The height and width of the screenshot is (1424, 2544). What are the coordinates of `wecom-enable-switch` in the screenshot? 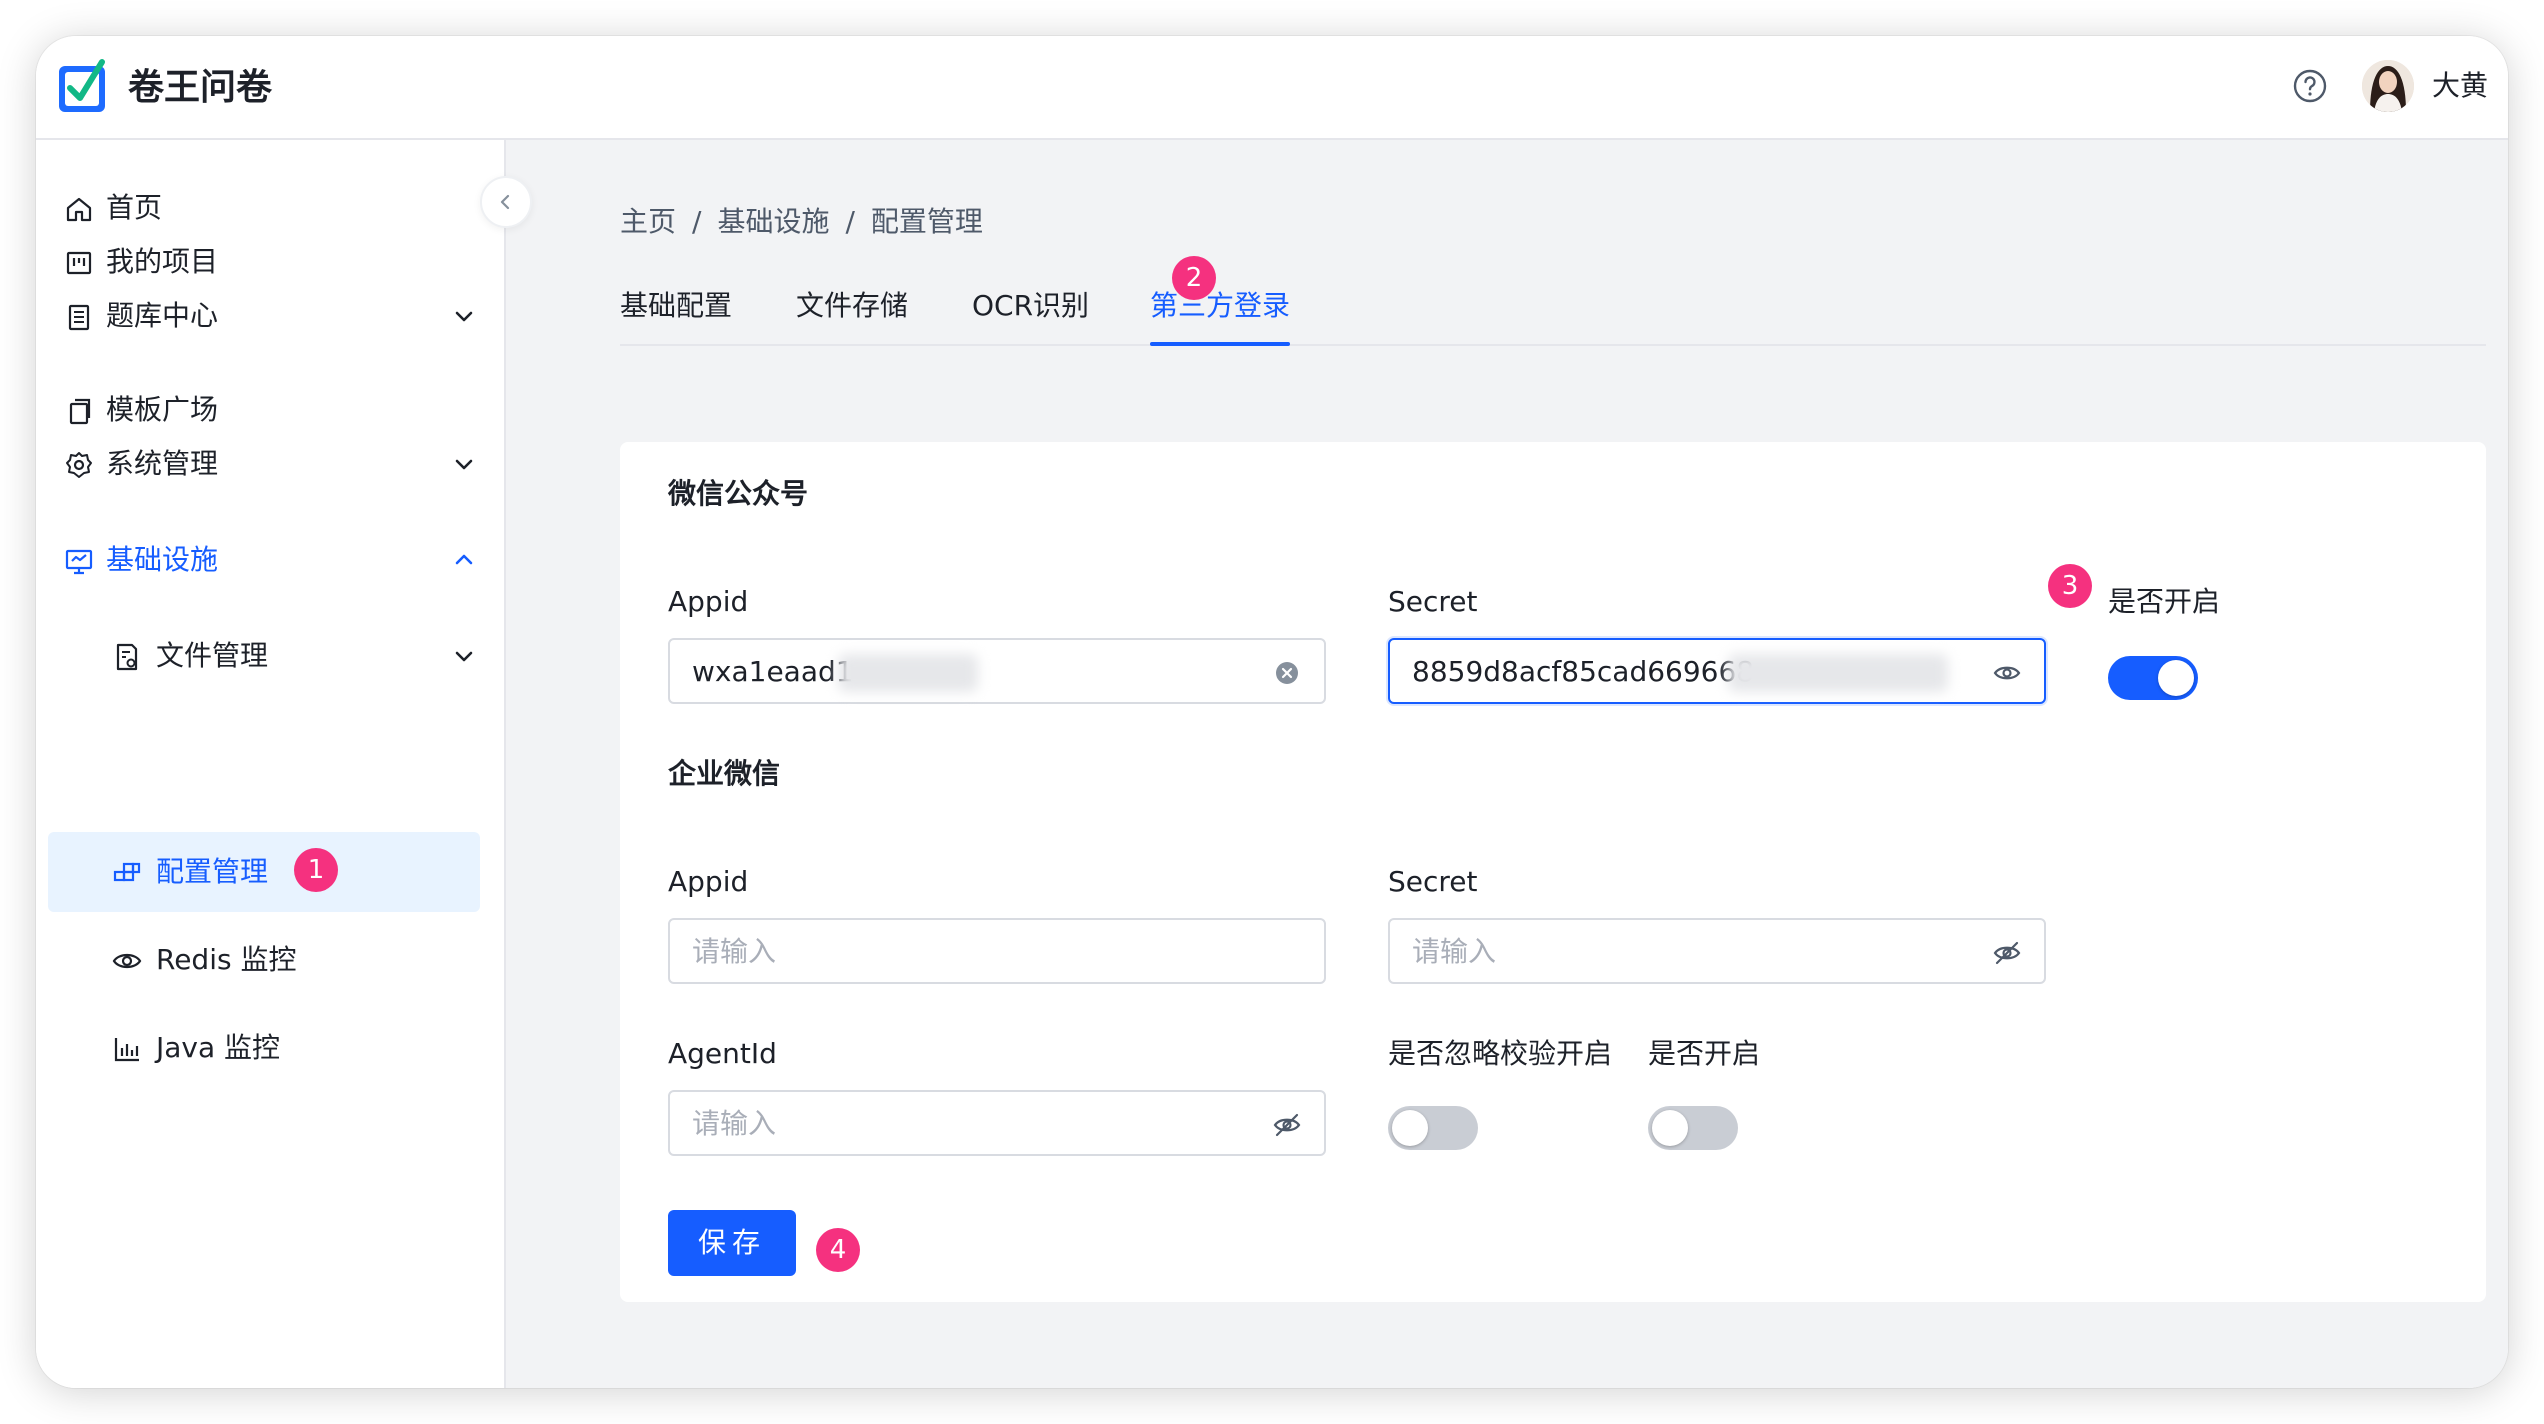 It's located at (1693, 1128).